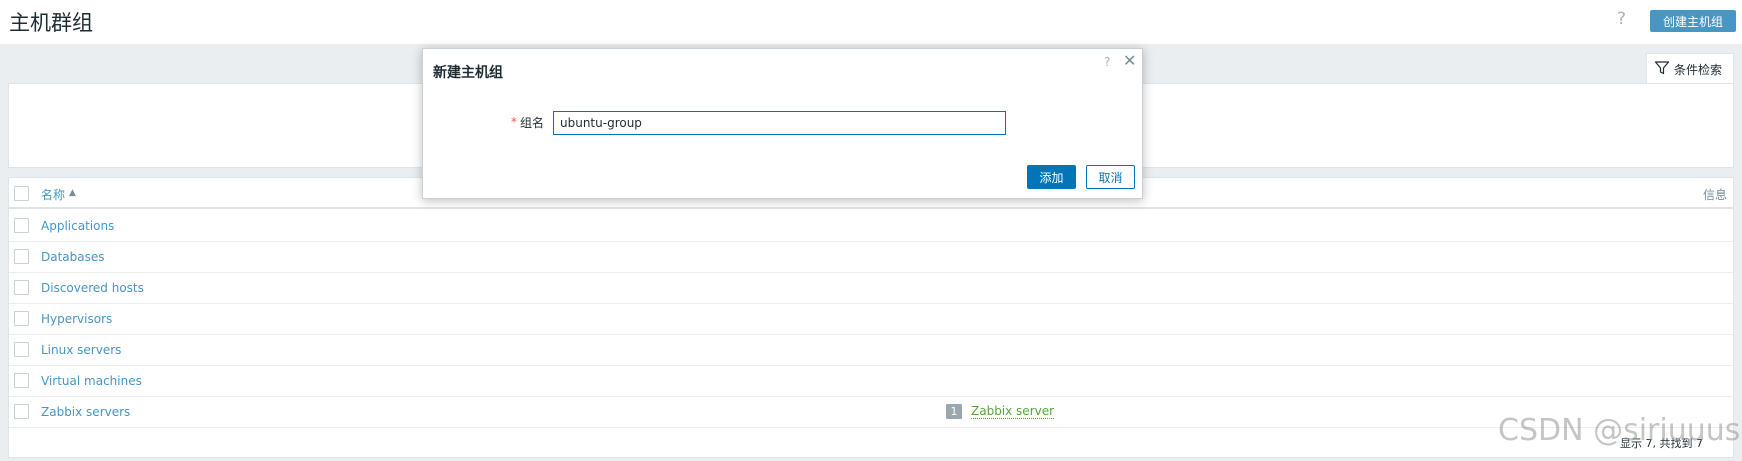  What do you see at coordinates (871, 257) in the screenshot?
I see `table-row: Databases` at bounding box center [871, 257].